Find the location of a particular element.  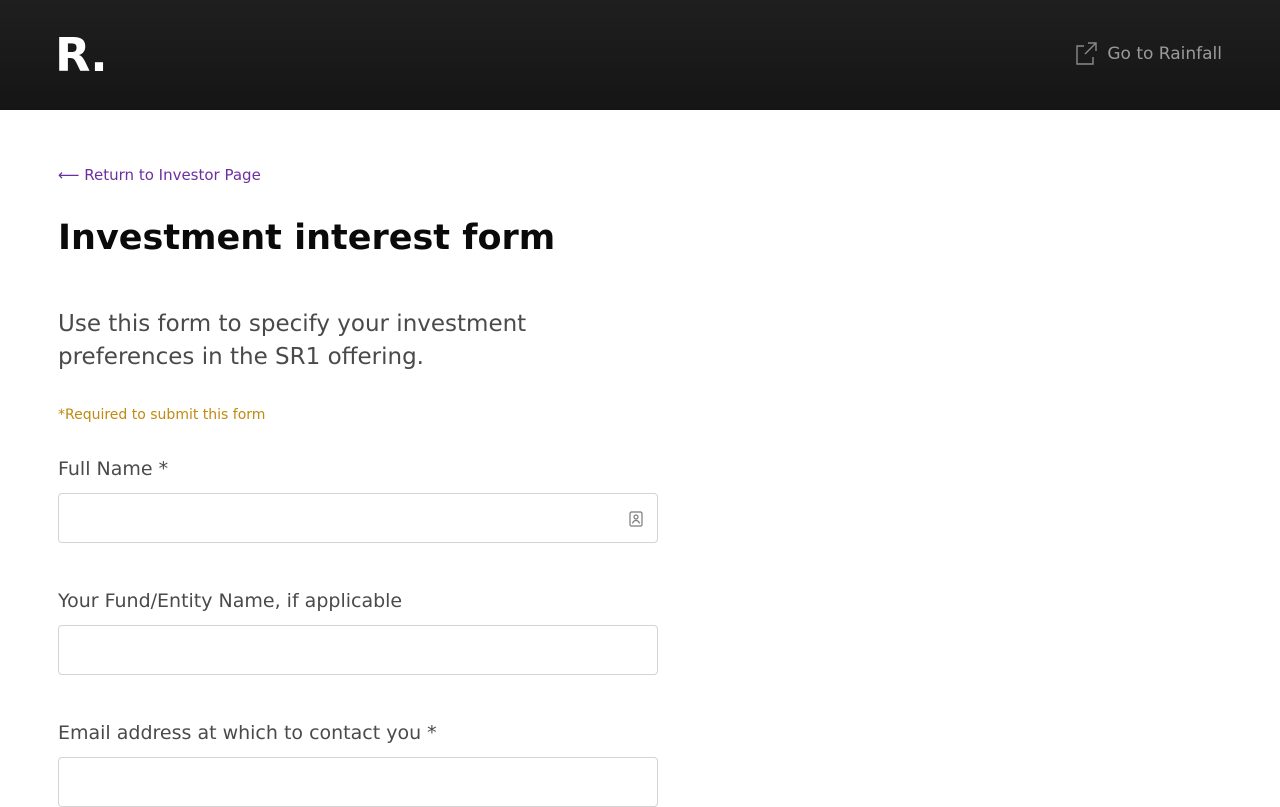

full-name-field-wrapper is located at coordinates (358, 518).